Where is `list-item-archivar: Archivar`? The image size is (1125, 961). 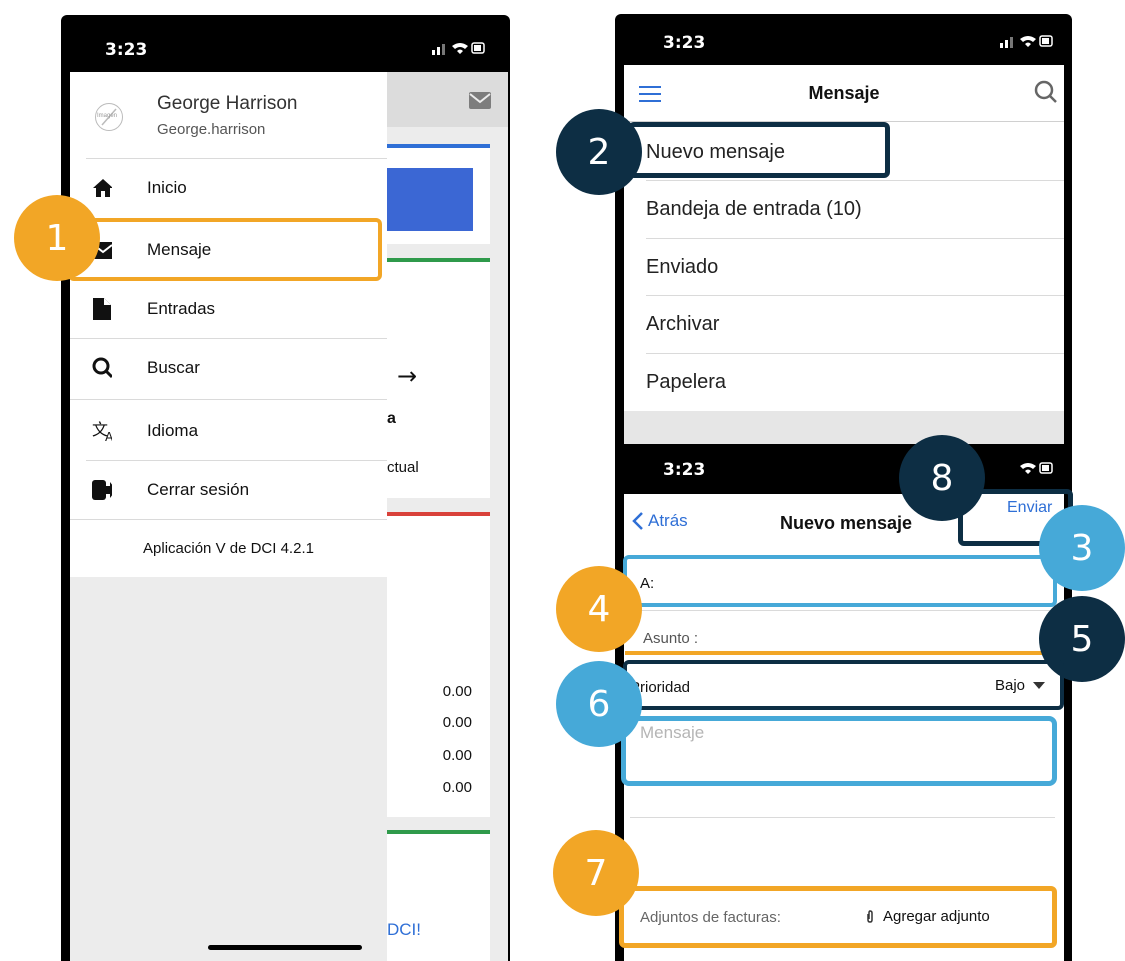 list-item-archivar: Archivar is located at coordinates (844, 324).